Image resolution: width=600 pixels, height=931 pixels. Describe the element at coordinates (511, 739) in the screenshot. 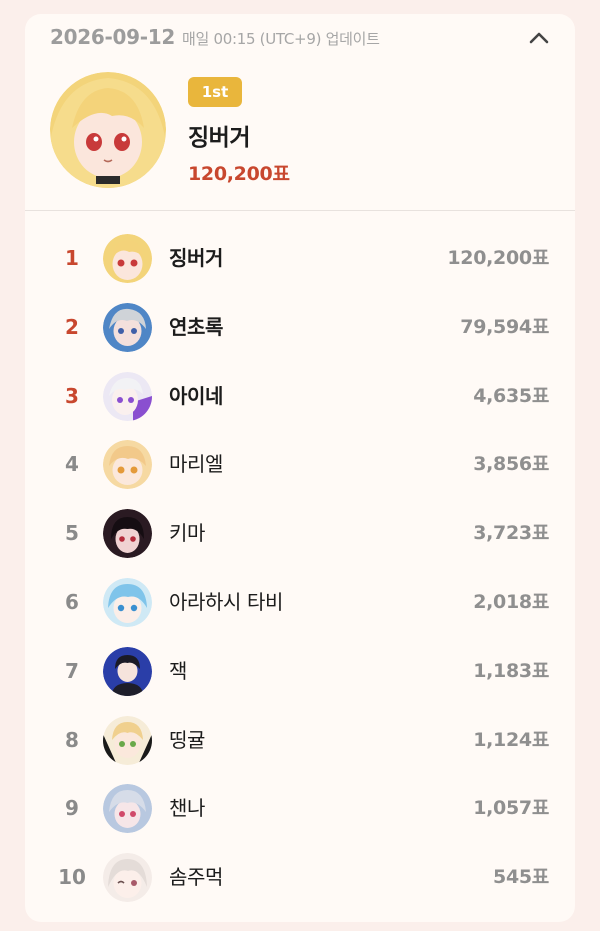

I see `vote-count: 1,124표` at that location.